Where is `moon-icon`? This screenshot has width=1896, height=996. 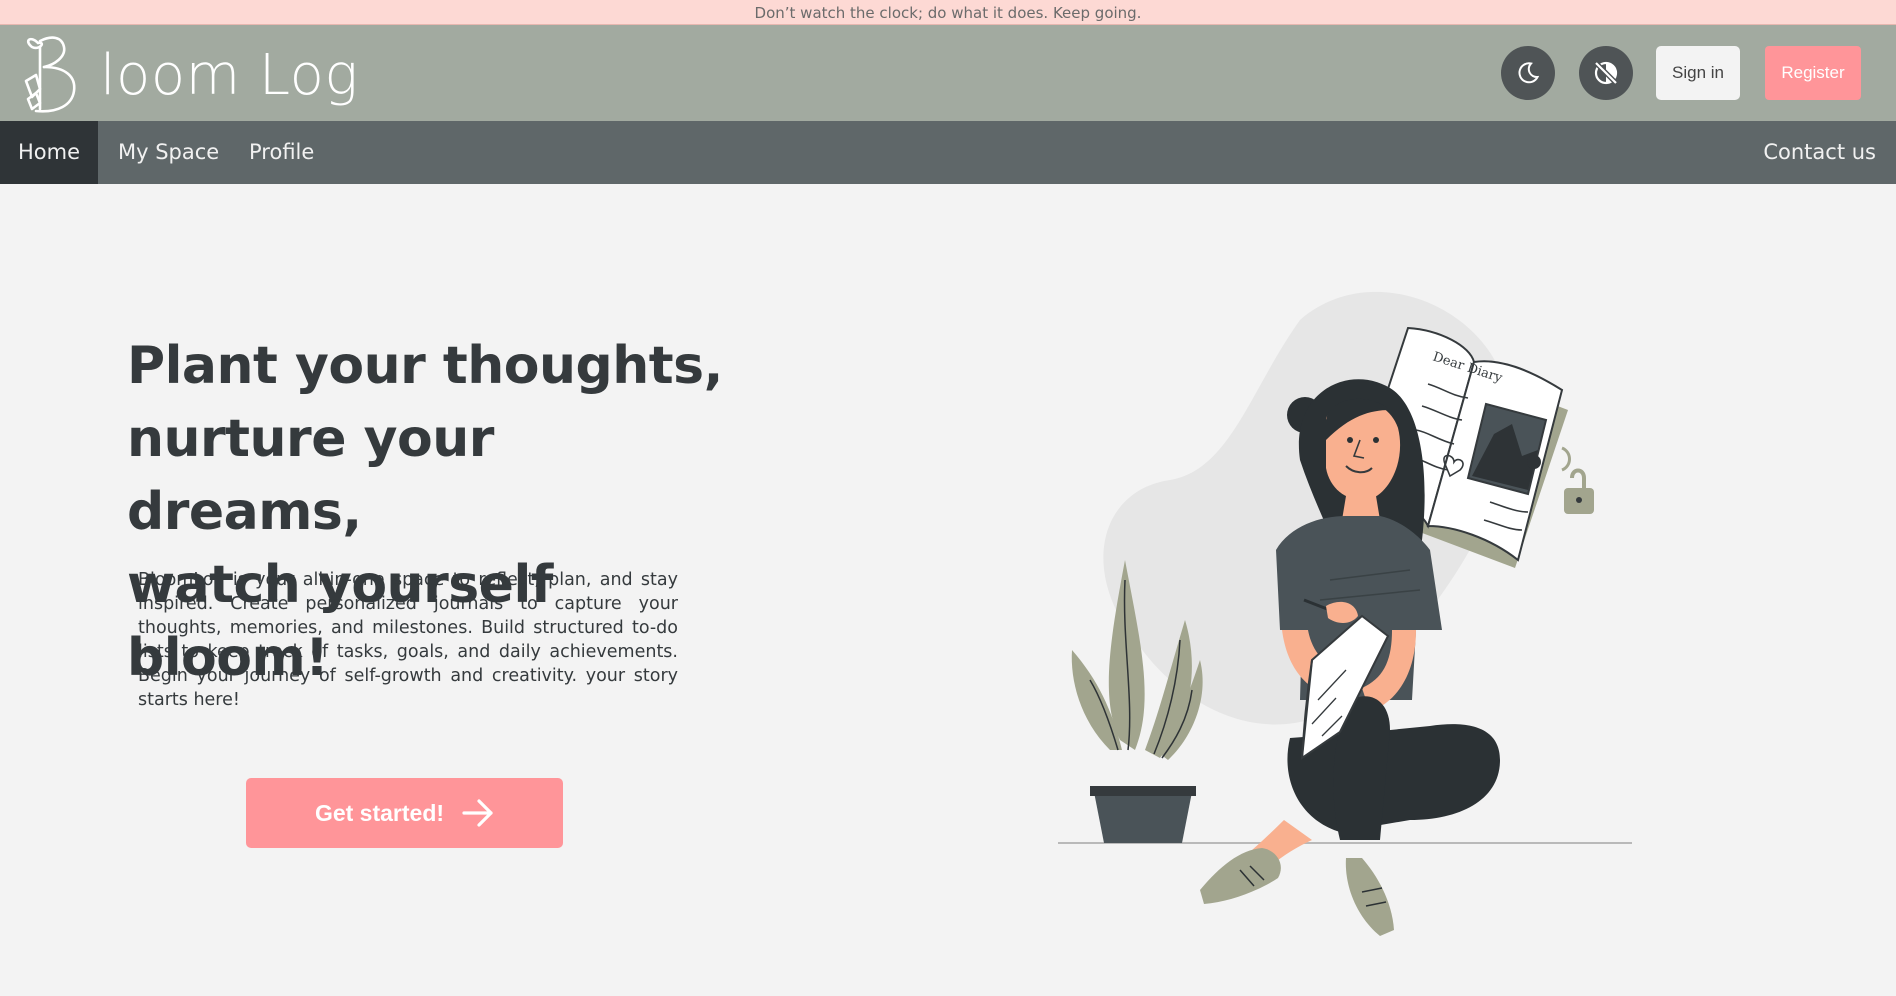 moon-icon is located at coordinates (1529, 73).